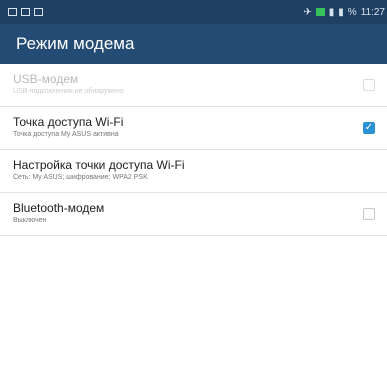  Describe the element at coordinates (369, 85) in the screenshot. I see `usb-tethering-checkbox` at that location.